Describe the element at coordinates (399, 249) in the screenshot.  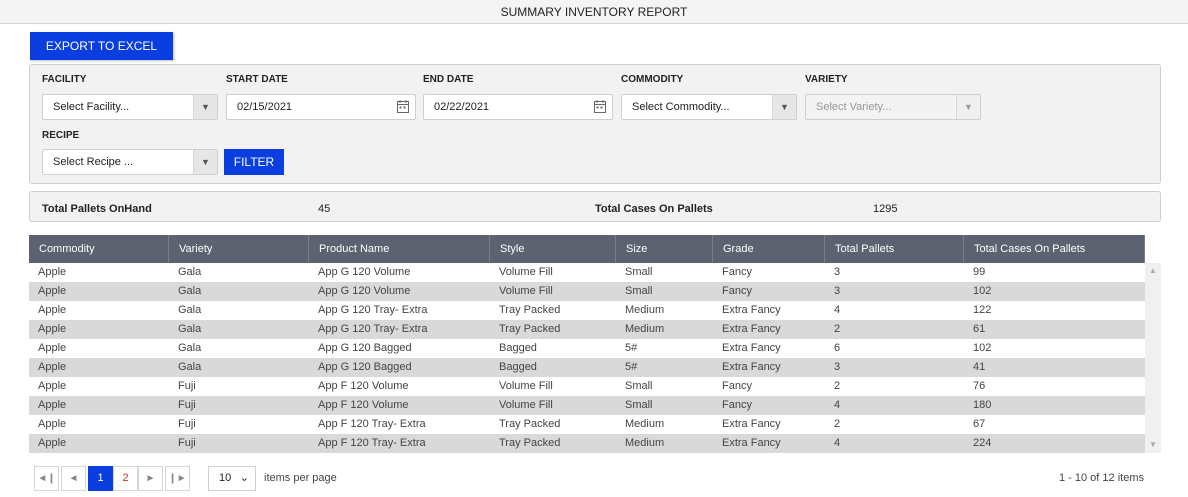
I see `header-col-product-name: Product Name` at that location.